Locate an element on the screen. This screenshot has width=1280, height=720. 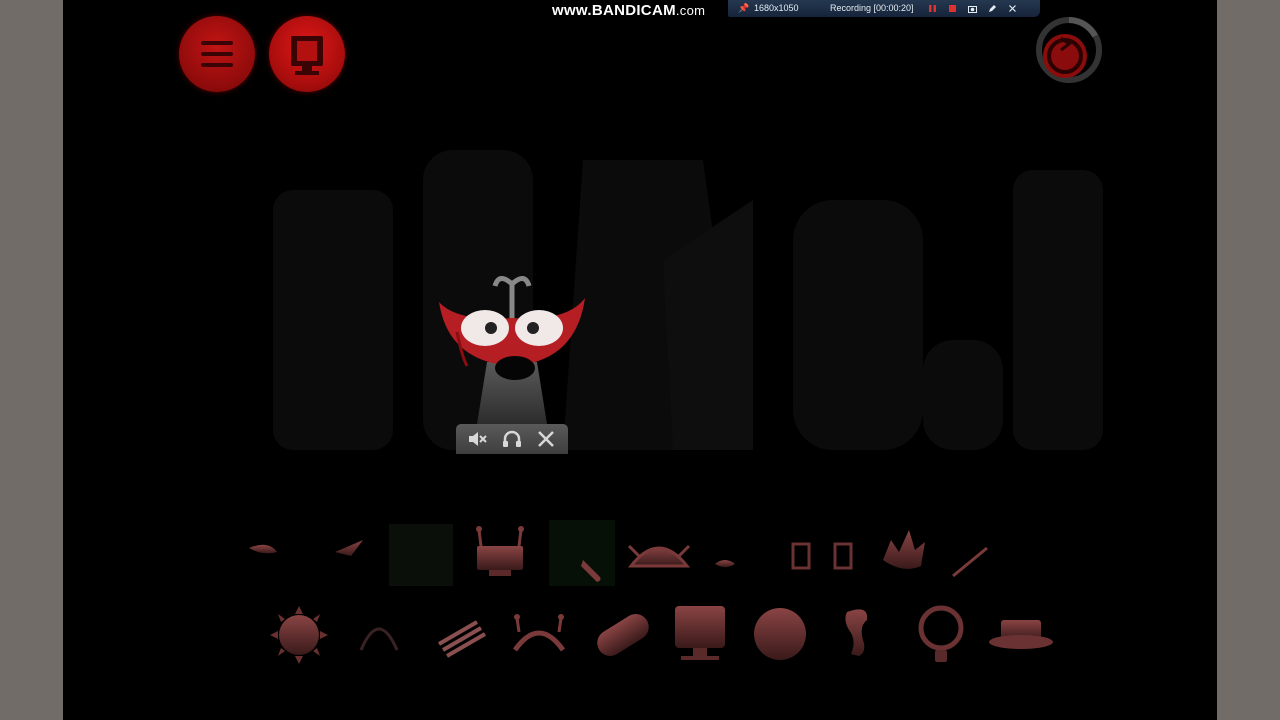
horned-eyes-icon is located at coordinates (539, 641).